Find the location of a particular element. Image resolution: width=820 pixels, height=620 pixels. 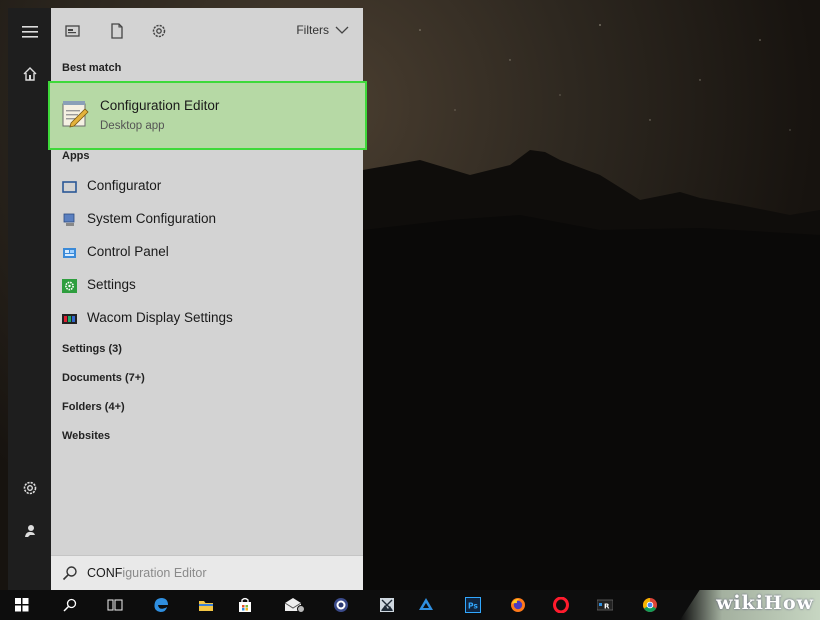

app-result-wacom-display-settings: Wacom Display Settings is located at coordinates (207, 319).